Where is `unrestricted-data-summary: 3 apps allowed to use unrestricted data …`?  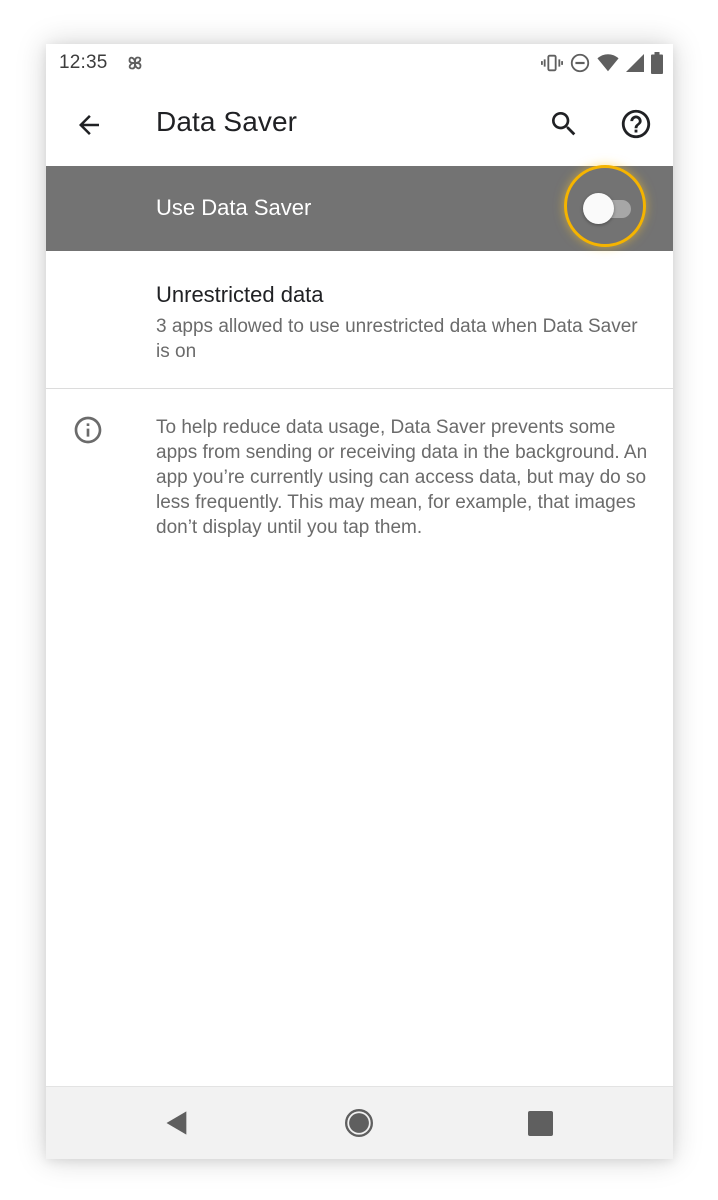 unrestricted-data-summary: 3 apps allowed to use unrestricted data … is located at coordinates (397, 339).